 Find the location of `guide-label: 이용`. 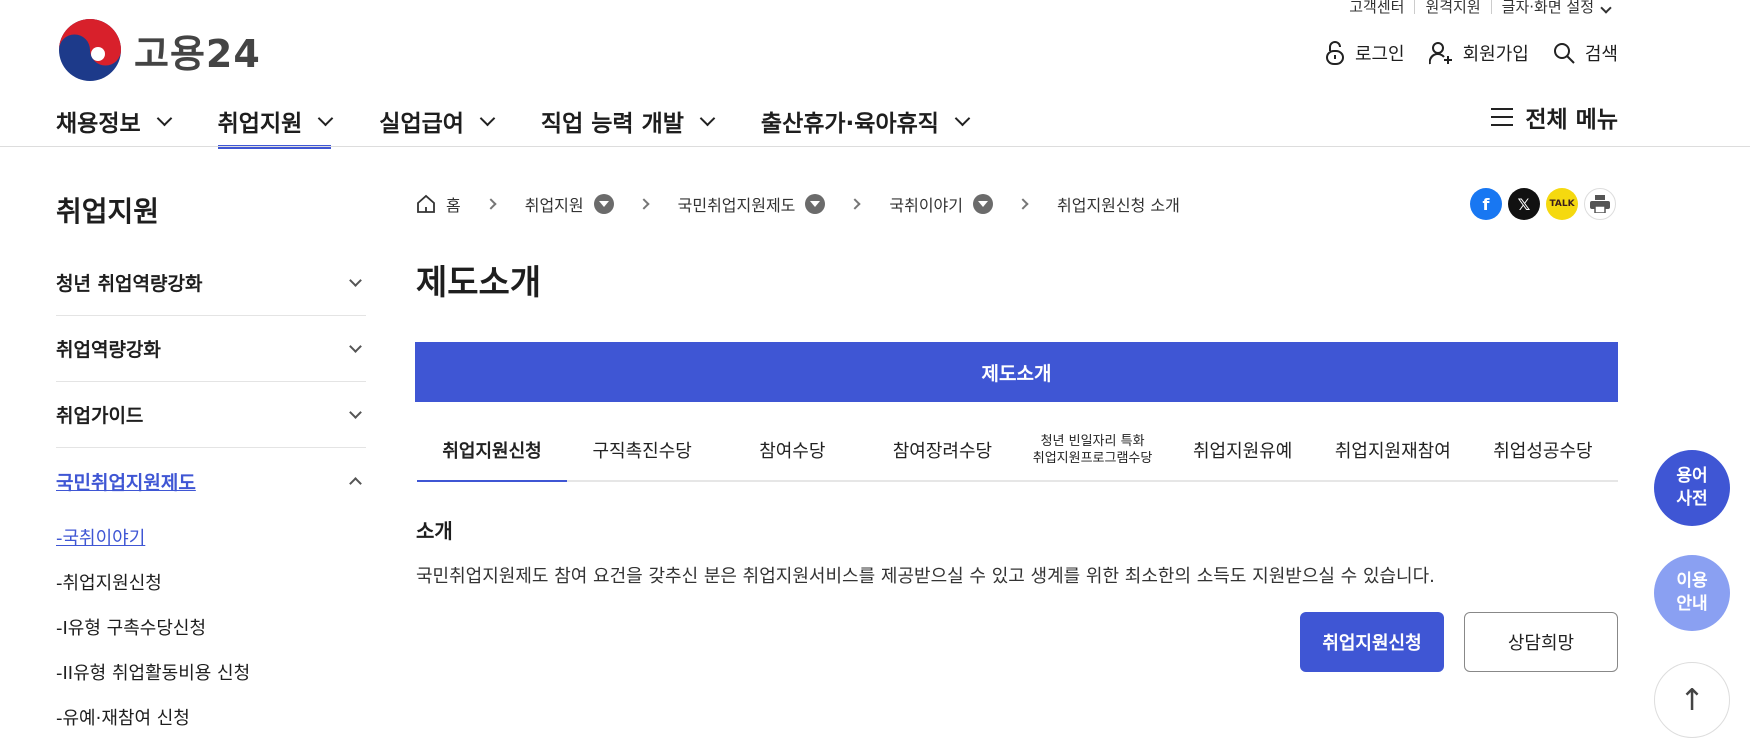

guide-label: 이용 is located at coordinates (1692, 581).